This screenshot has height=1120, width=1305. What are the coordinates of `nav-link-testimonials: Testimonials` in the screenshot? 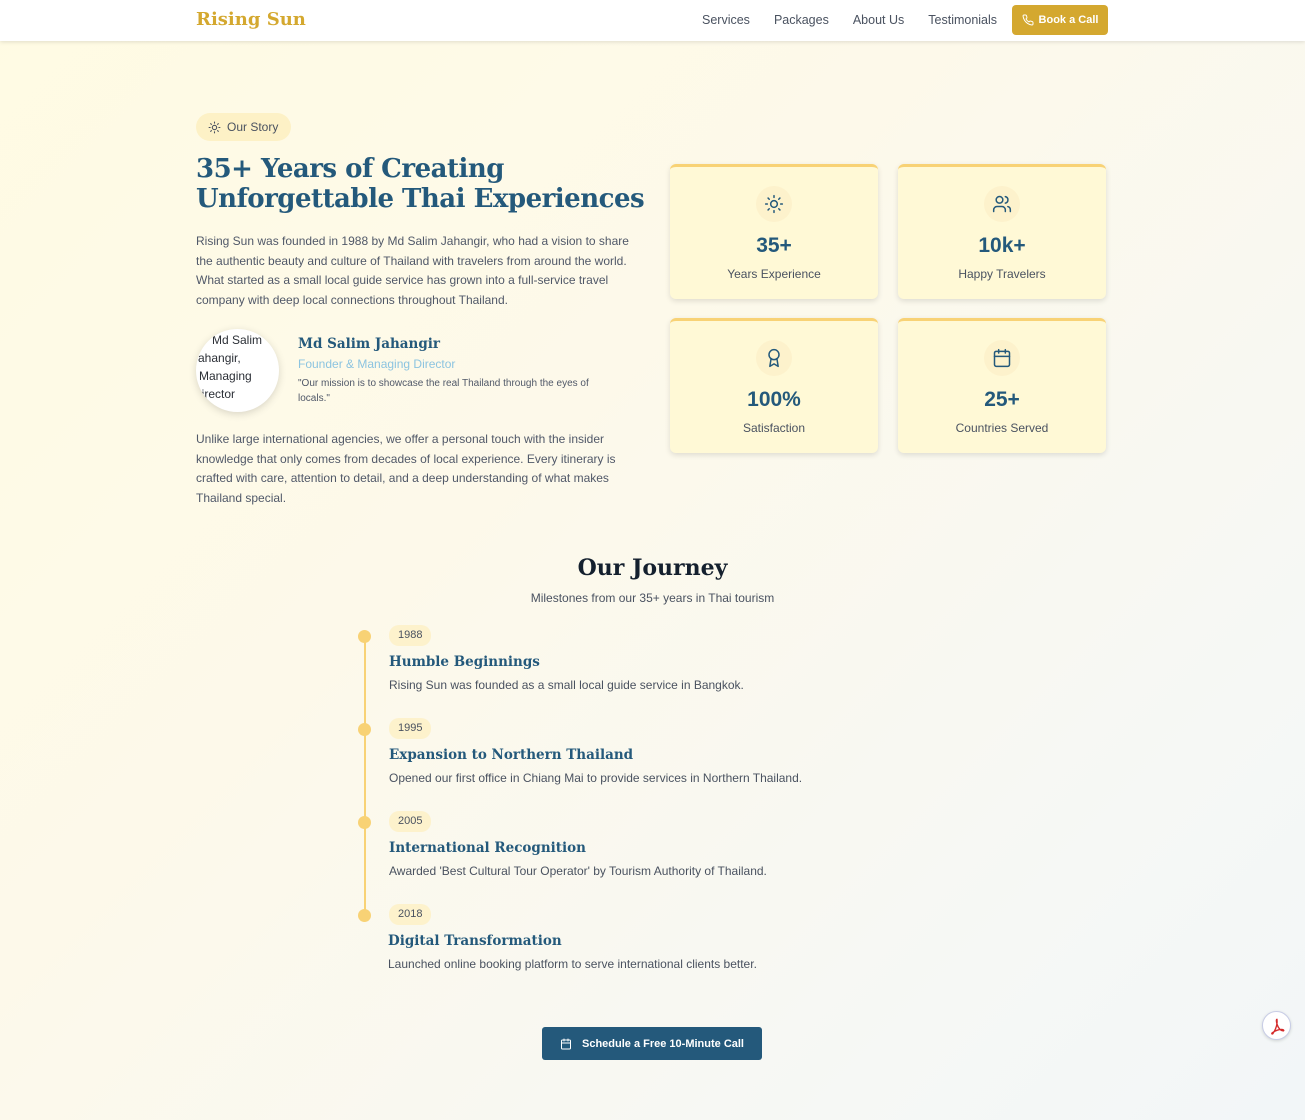 It's located at (962, 20).